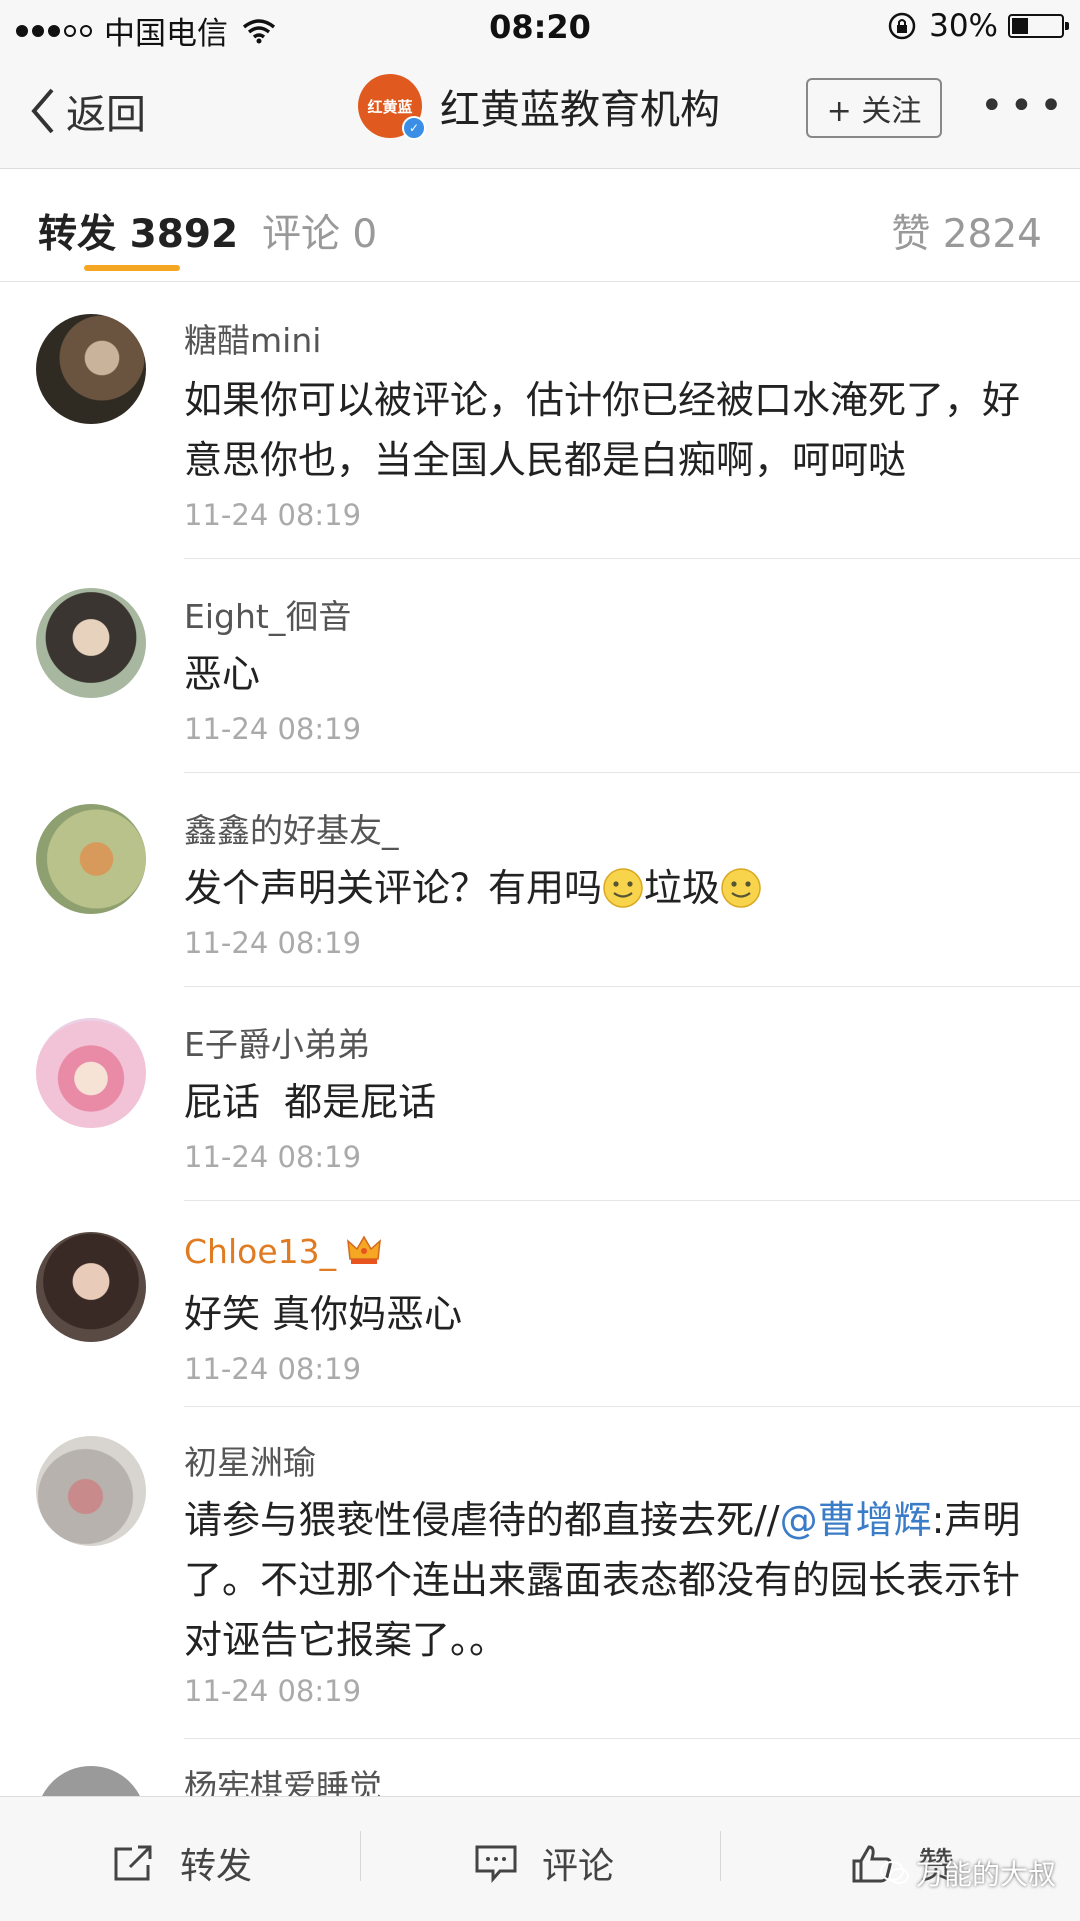  Describe the element at coordinates (222, 674) in the screenshot. I see `comment-text: 恶心` at that location.